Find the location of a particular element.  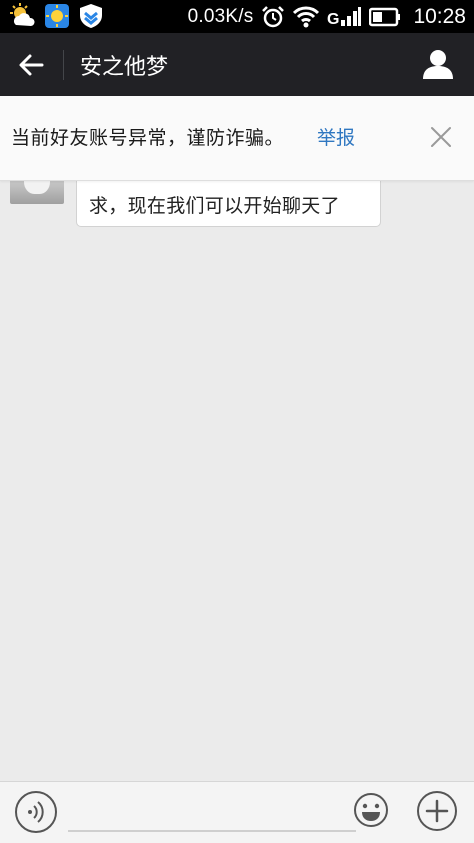

back-button is located at coordinates (31, 65).